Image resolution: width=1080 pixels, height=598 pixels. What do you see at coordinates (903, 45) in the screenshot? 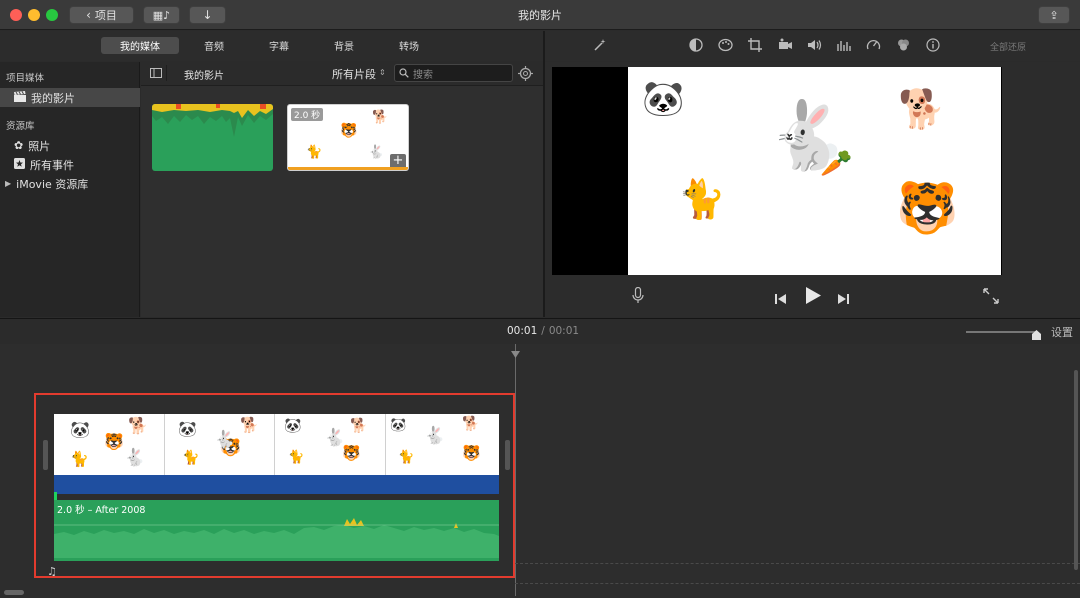
I see `clip-filter-icon` at bounding box center [903, 45].